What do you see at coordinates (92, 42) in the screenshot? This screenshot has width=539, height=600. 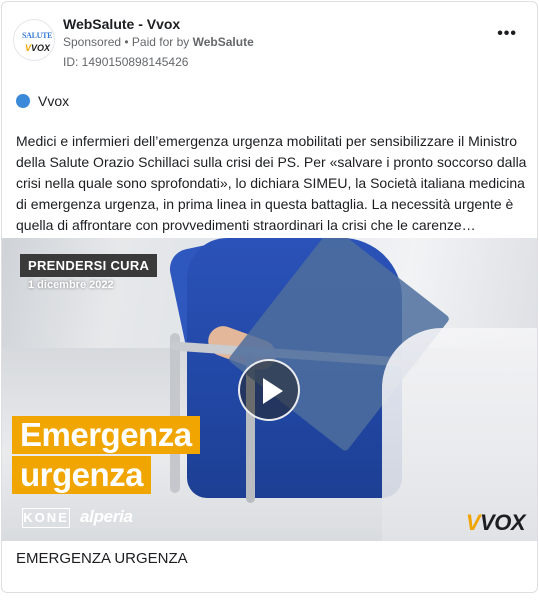 I see `sponsored-label: Sponsored` at bounding box center [92, 42].